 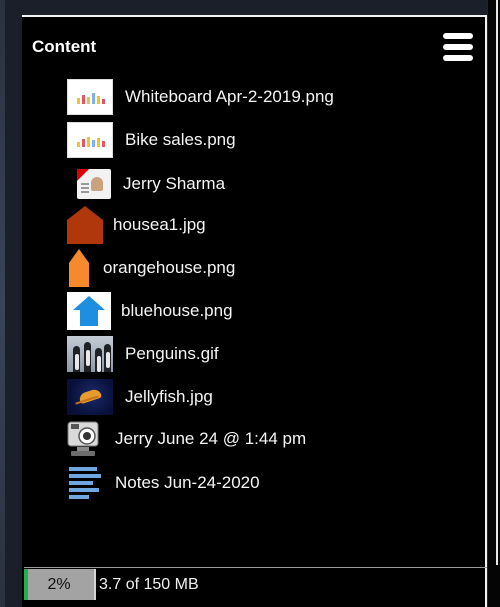 What do you see at coordinates (95, 584) in the screenshot?
I see `storage-divider` at bounding box center [95, 584].